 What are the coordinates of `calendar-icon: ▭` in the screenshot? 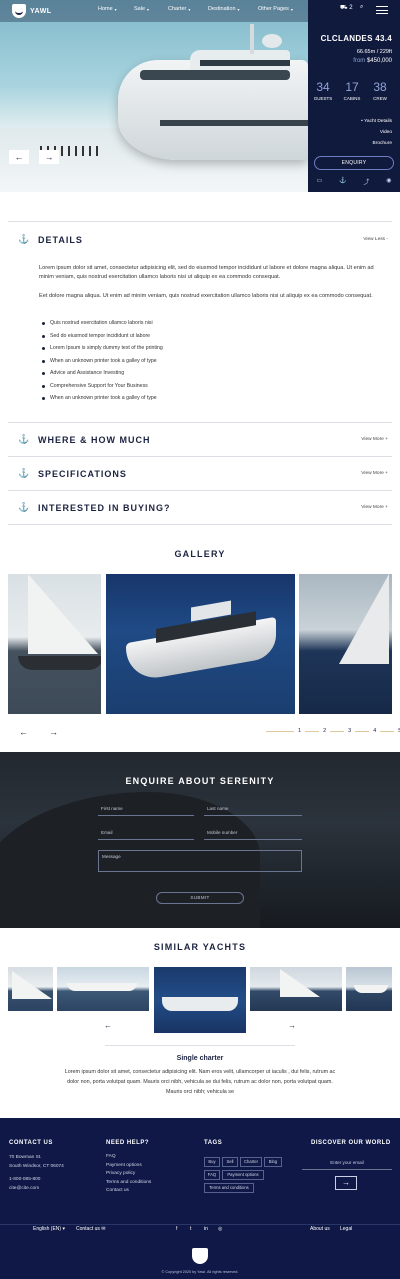 It's located at (319, 181).